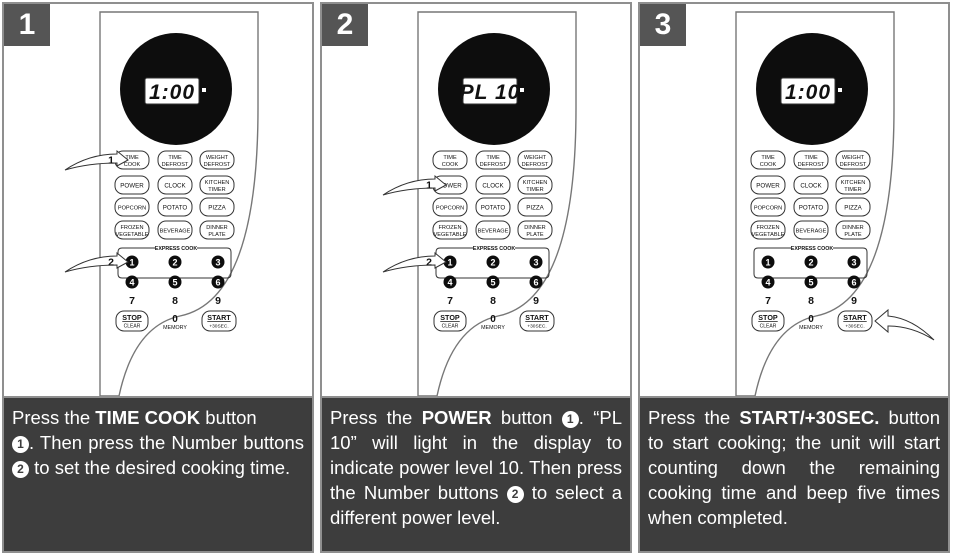  What do you see at coordinates (175, 301) in the screenshot?
I see `number-8-button: 8` at bounding box center [175, 301].